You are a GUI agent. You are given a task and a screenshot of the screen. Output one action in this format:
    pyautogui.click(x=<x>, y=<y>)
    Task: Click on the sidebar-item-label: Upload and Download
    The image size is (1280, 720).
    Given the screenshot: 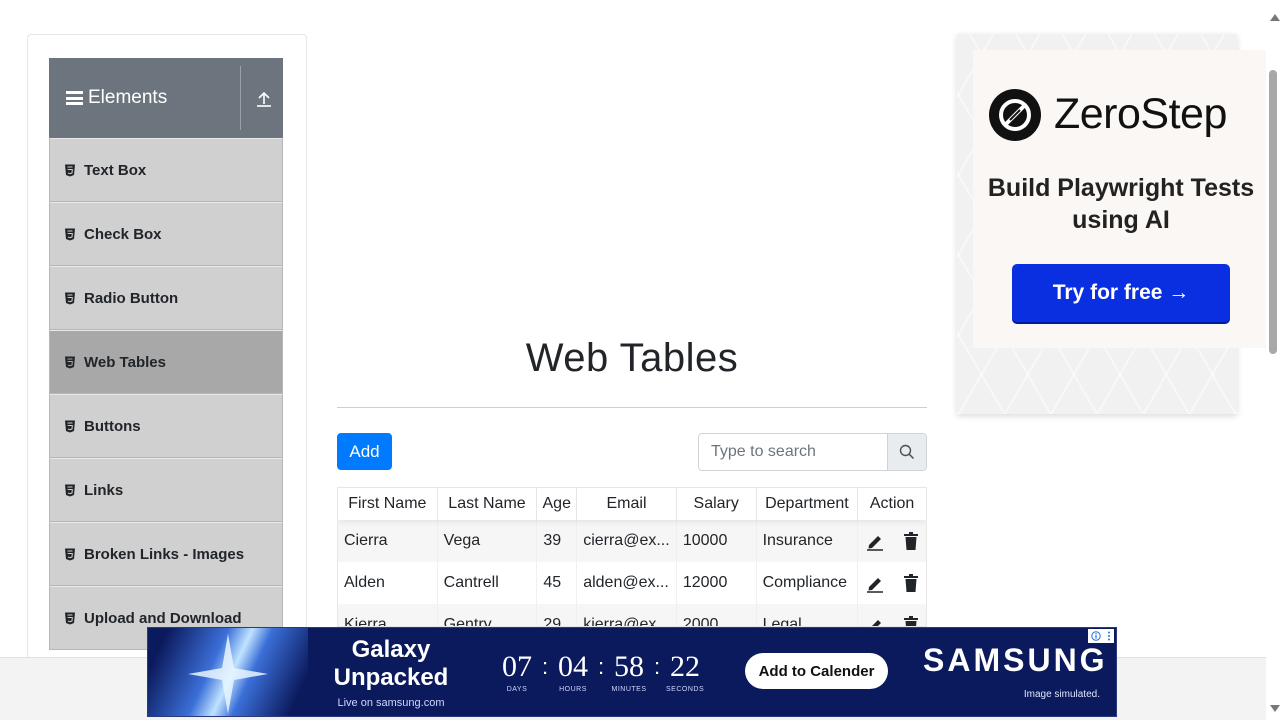 What is the action you would take?
    pyautogui.click(x=163, y=618)
    